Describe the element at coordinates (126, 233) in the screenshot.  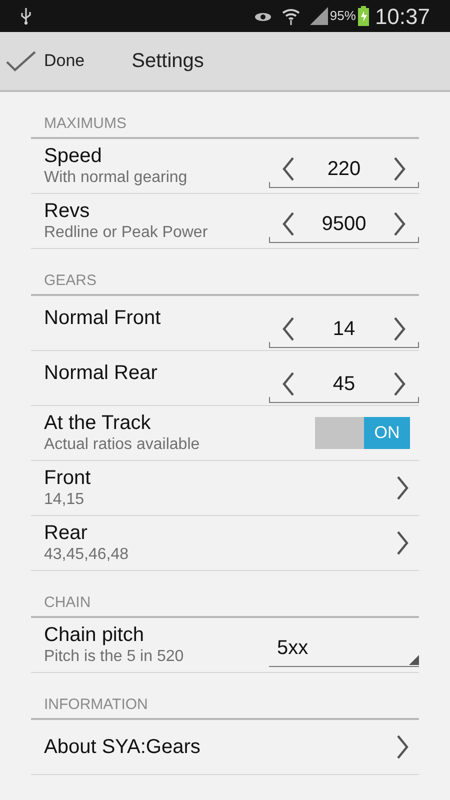
I see `setting-description: Redline or Peak Power` at that location.